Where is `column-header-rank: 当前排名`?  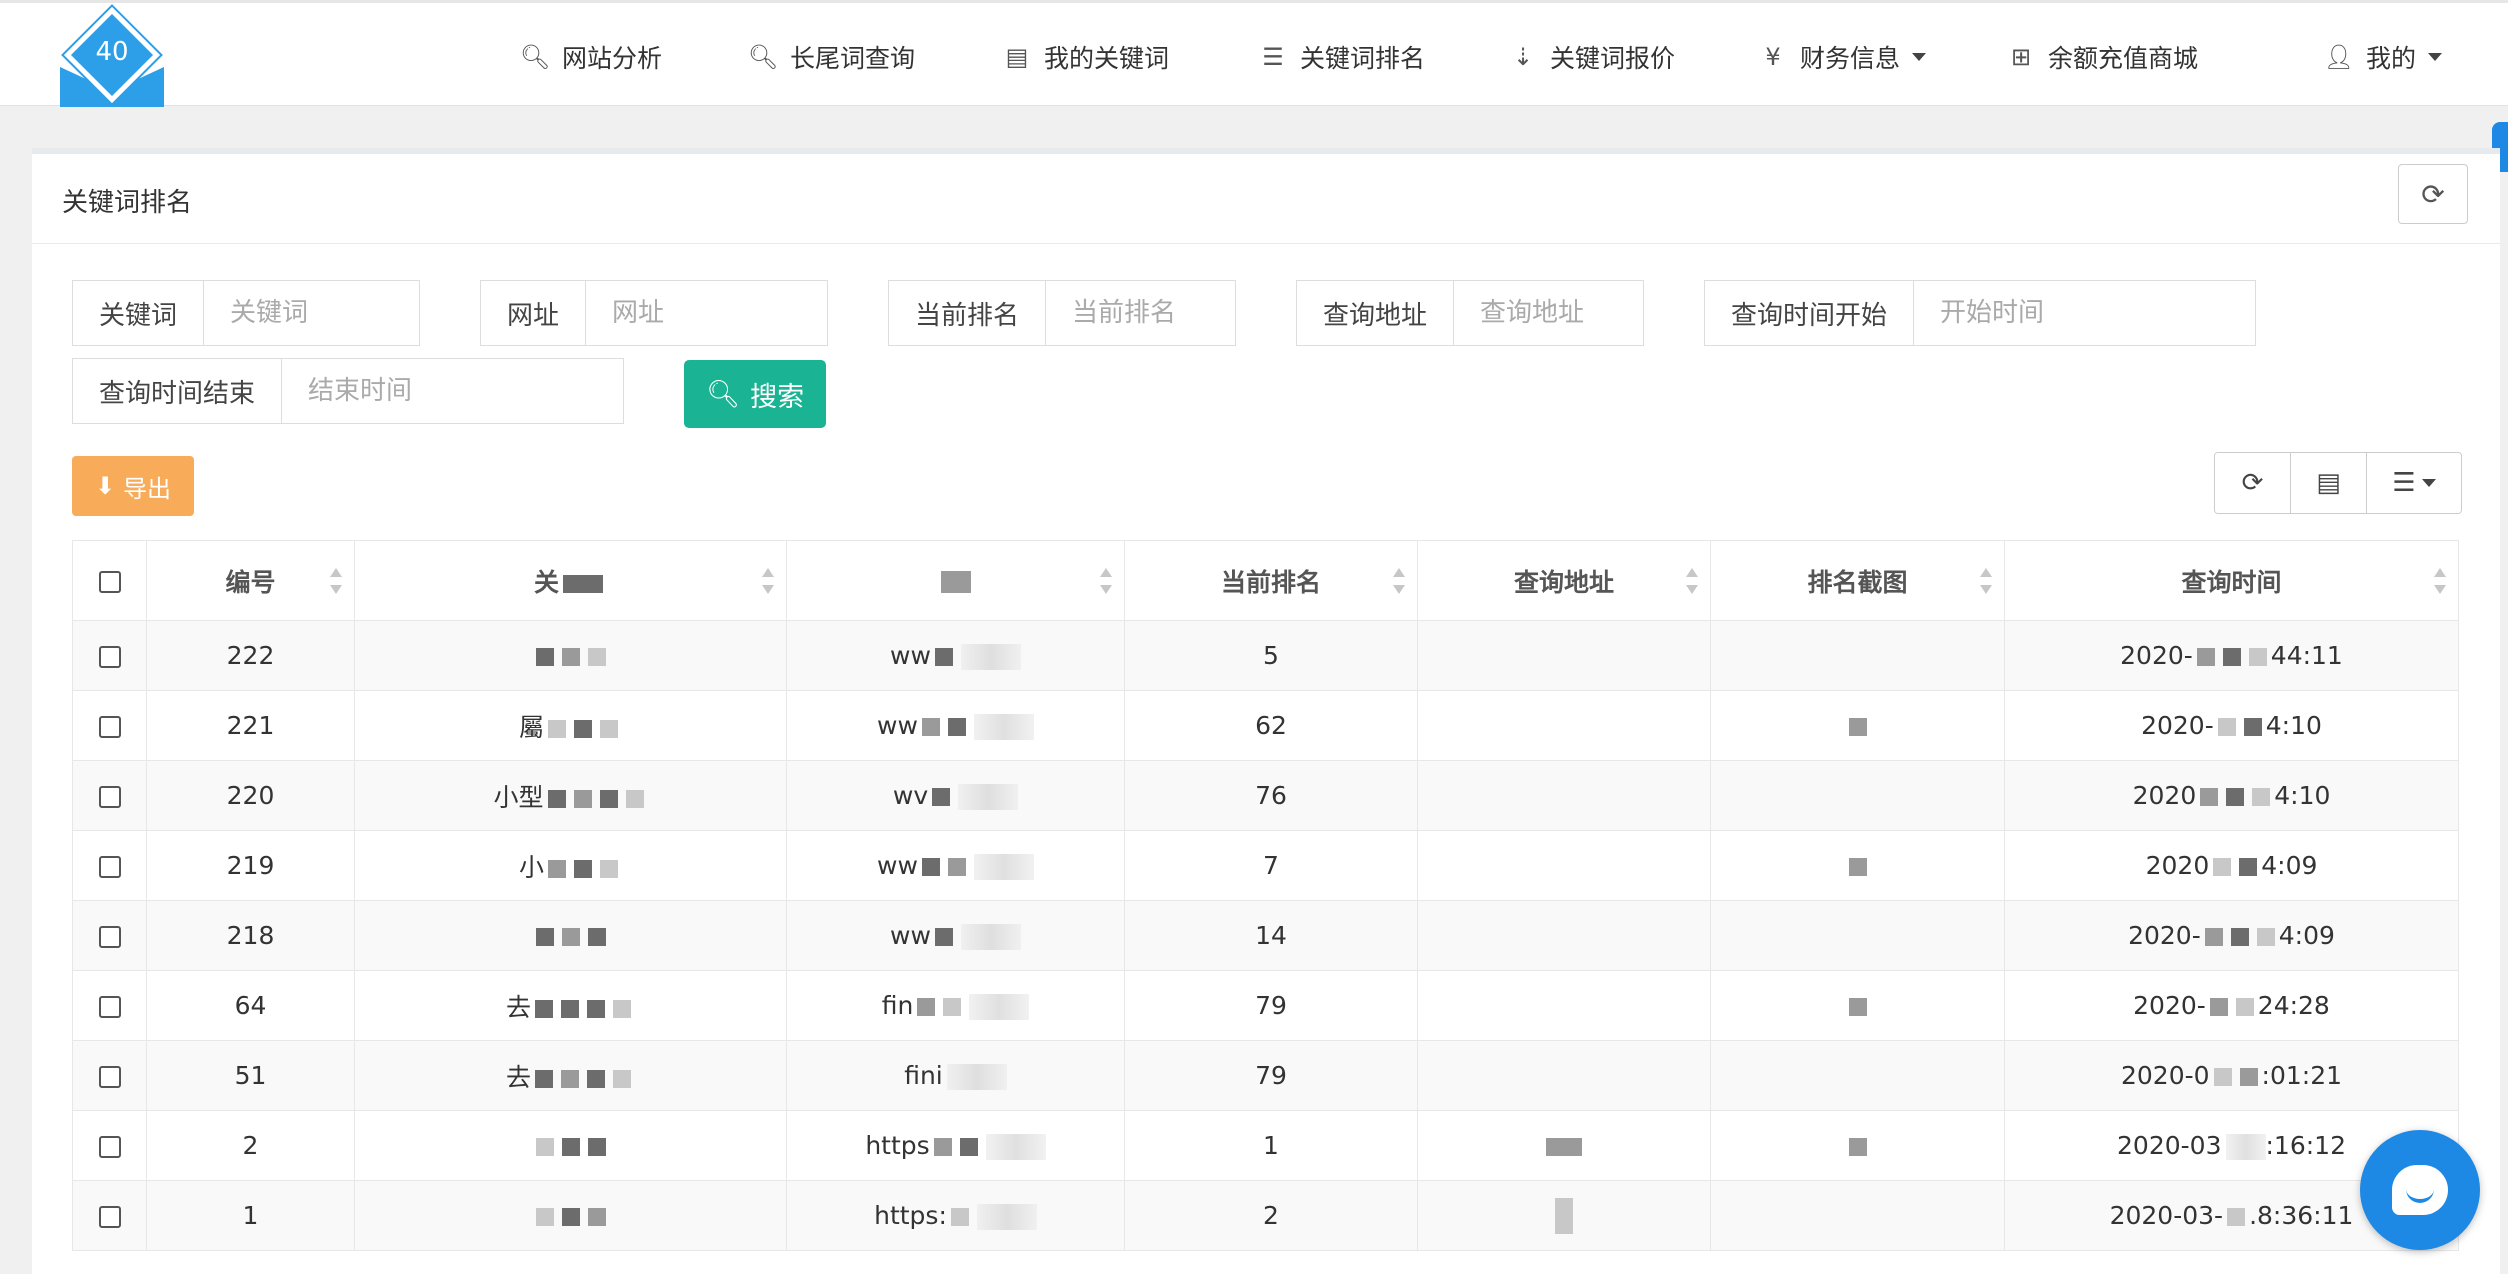 column-header-rank: 当前排名 is located at coordinates (1271, 580).